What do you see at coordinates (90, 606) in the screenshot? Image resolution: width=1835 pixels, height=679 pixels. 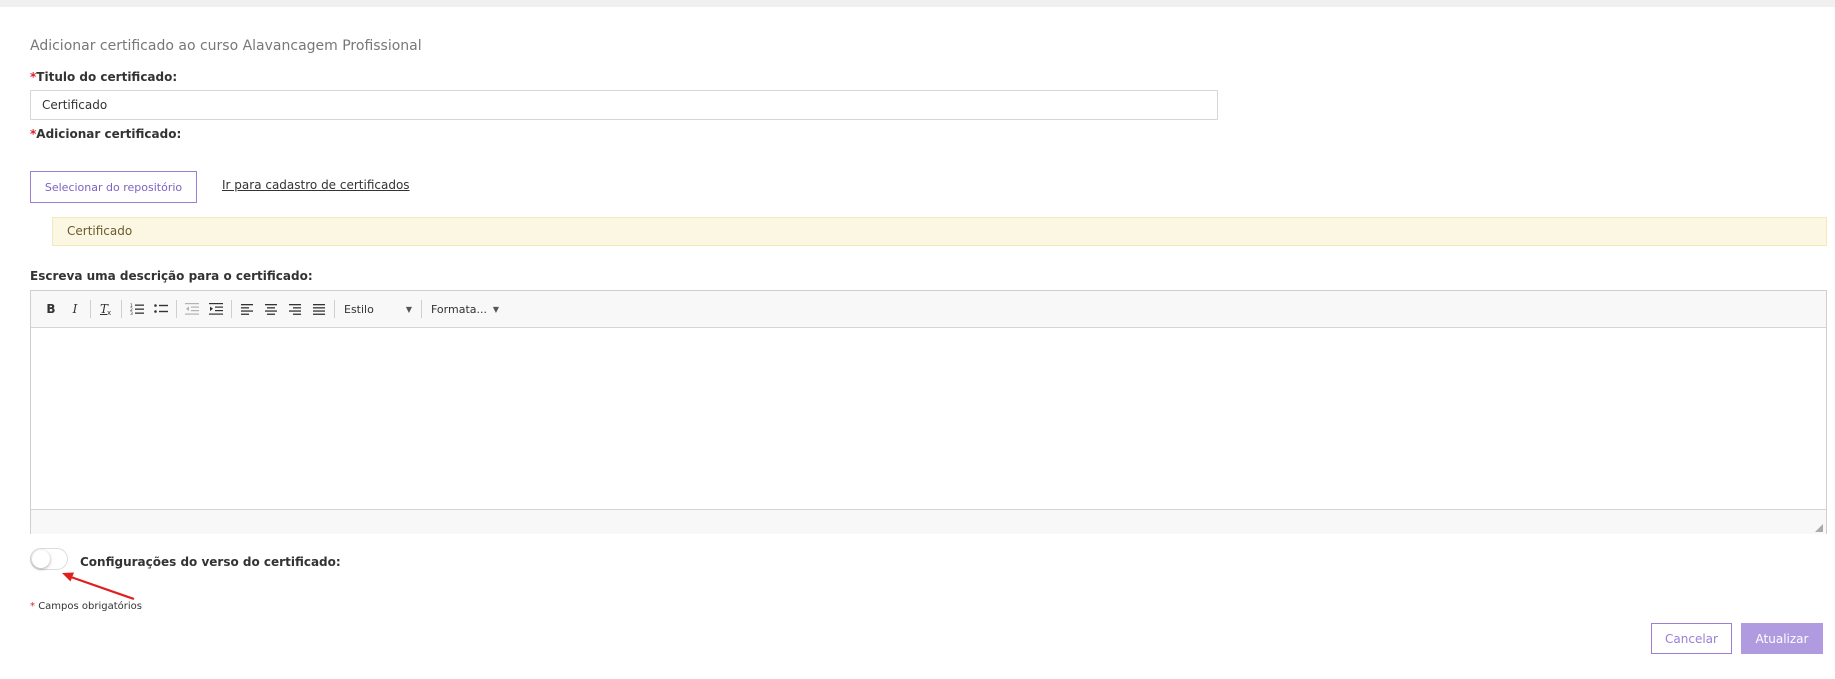 I see `required-note-text: Campos obrigatórios` at bounding box center [90, 606].